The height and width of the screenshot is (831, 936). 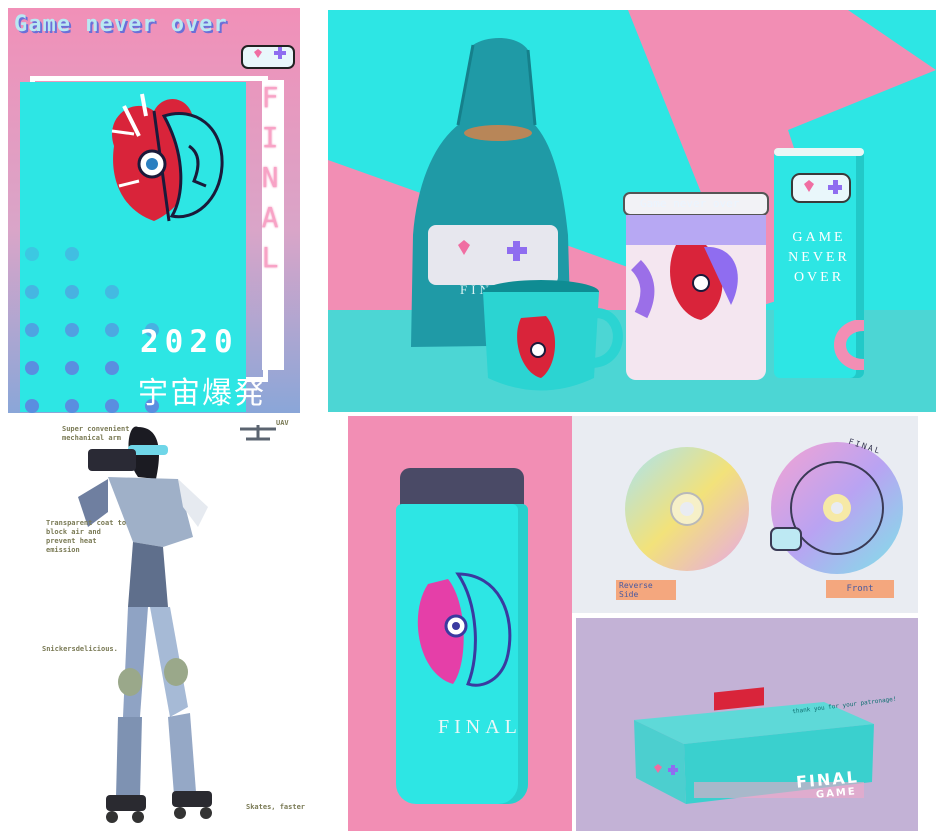 I want to click on poster-kanji: 宇宙爆発, so click(x=202, y=393).